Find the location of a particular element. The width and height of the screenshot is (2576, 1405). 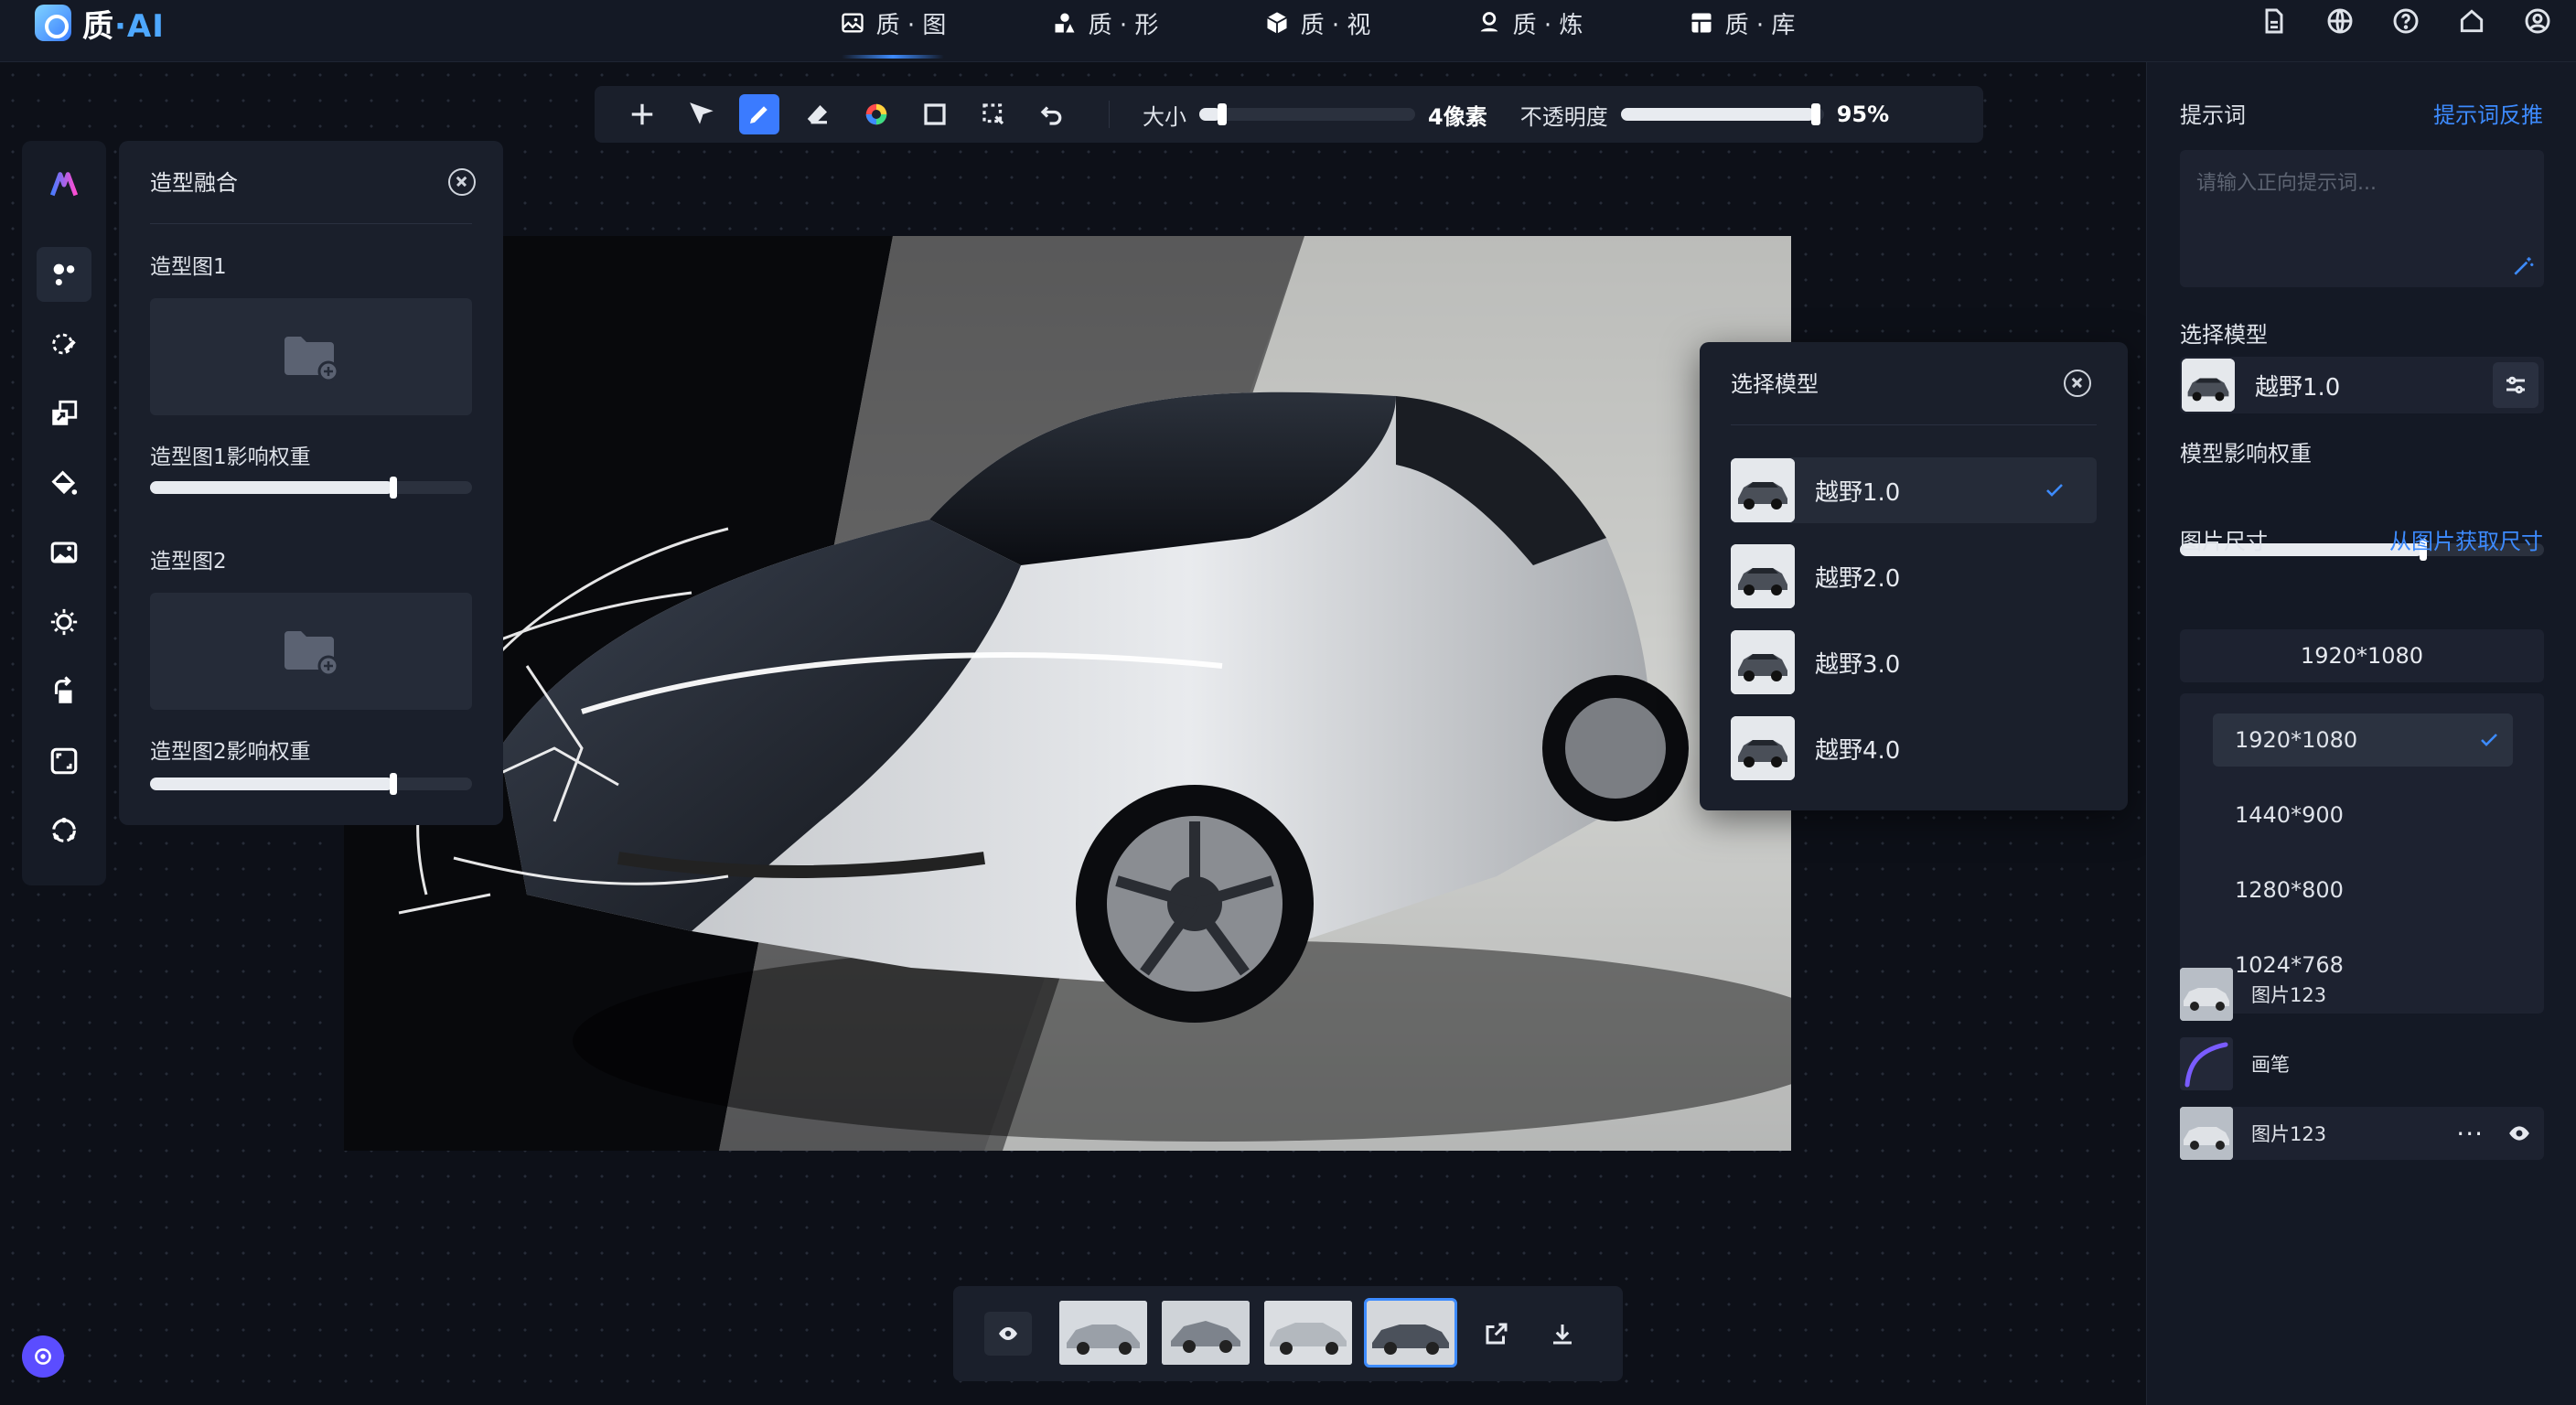

crop-frame-icon is located at coordinates (64, 761).